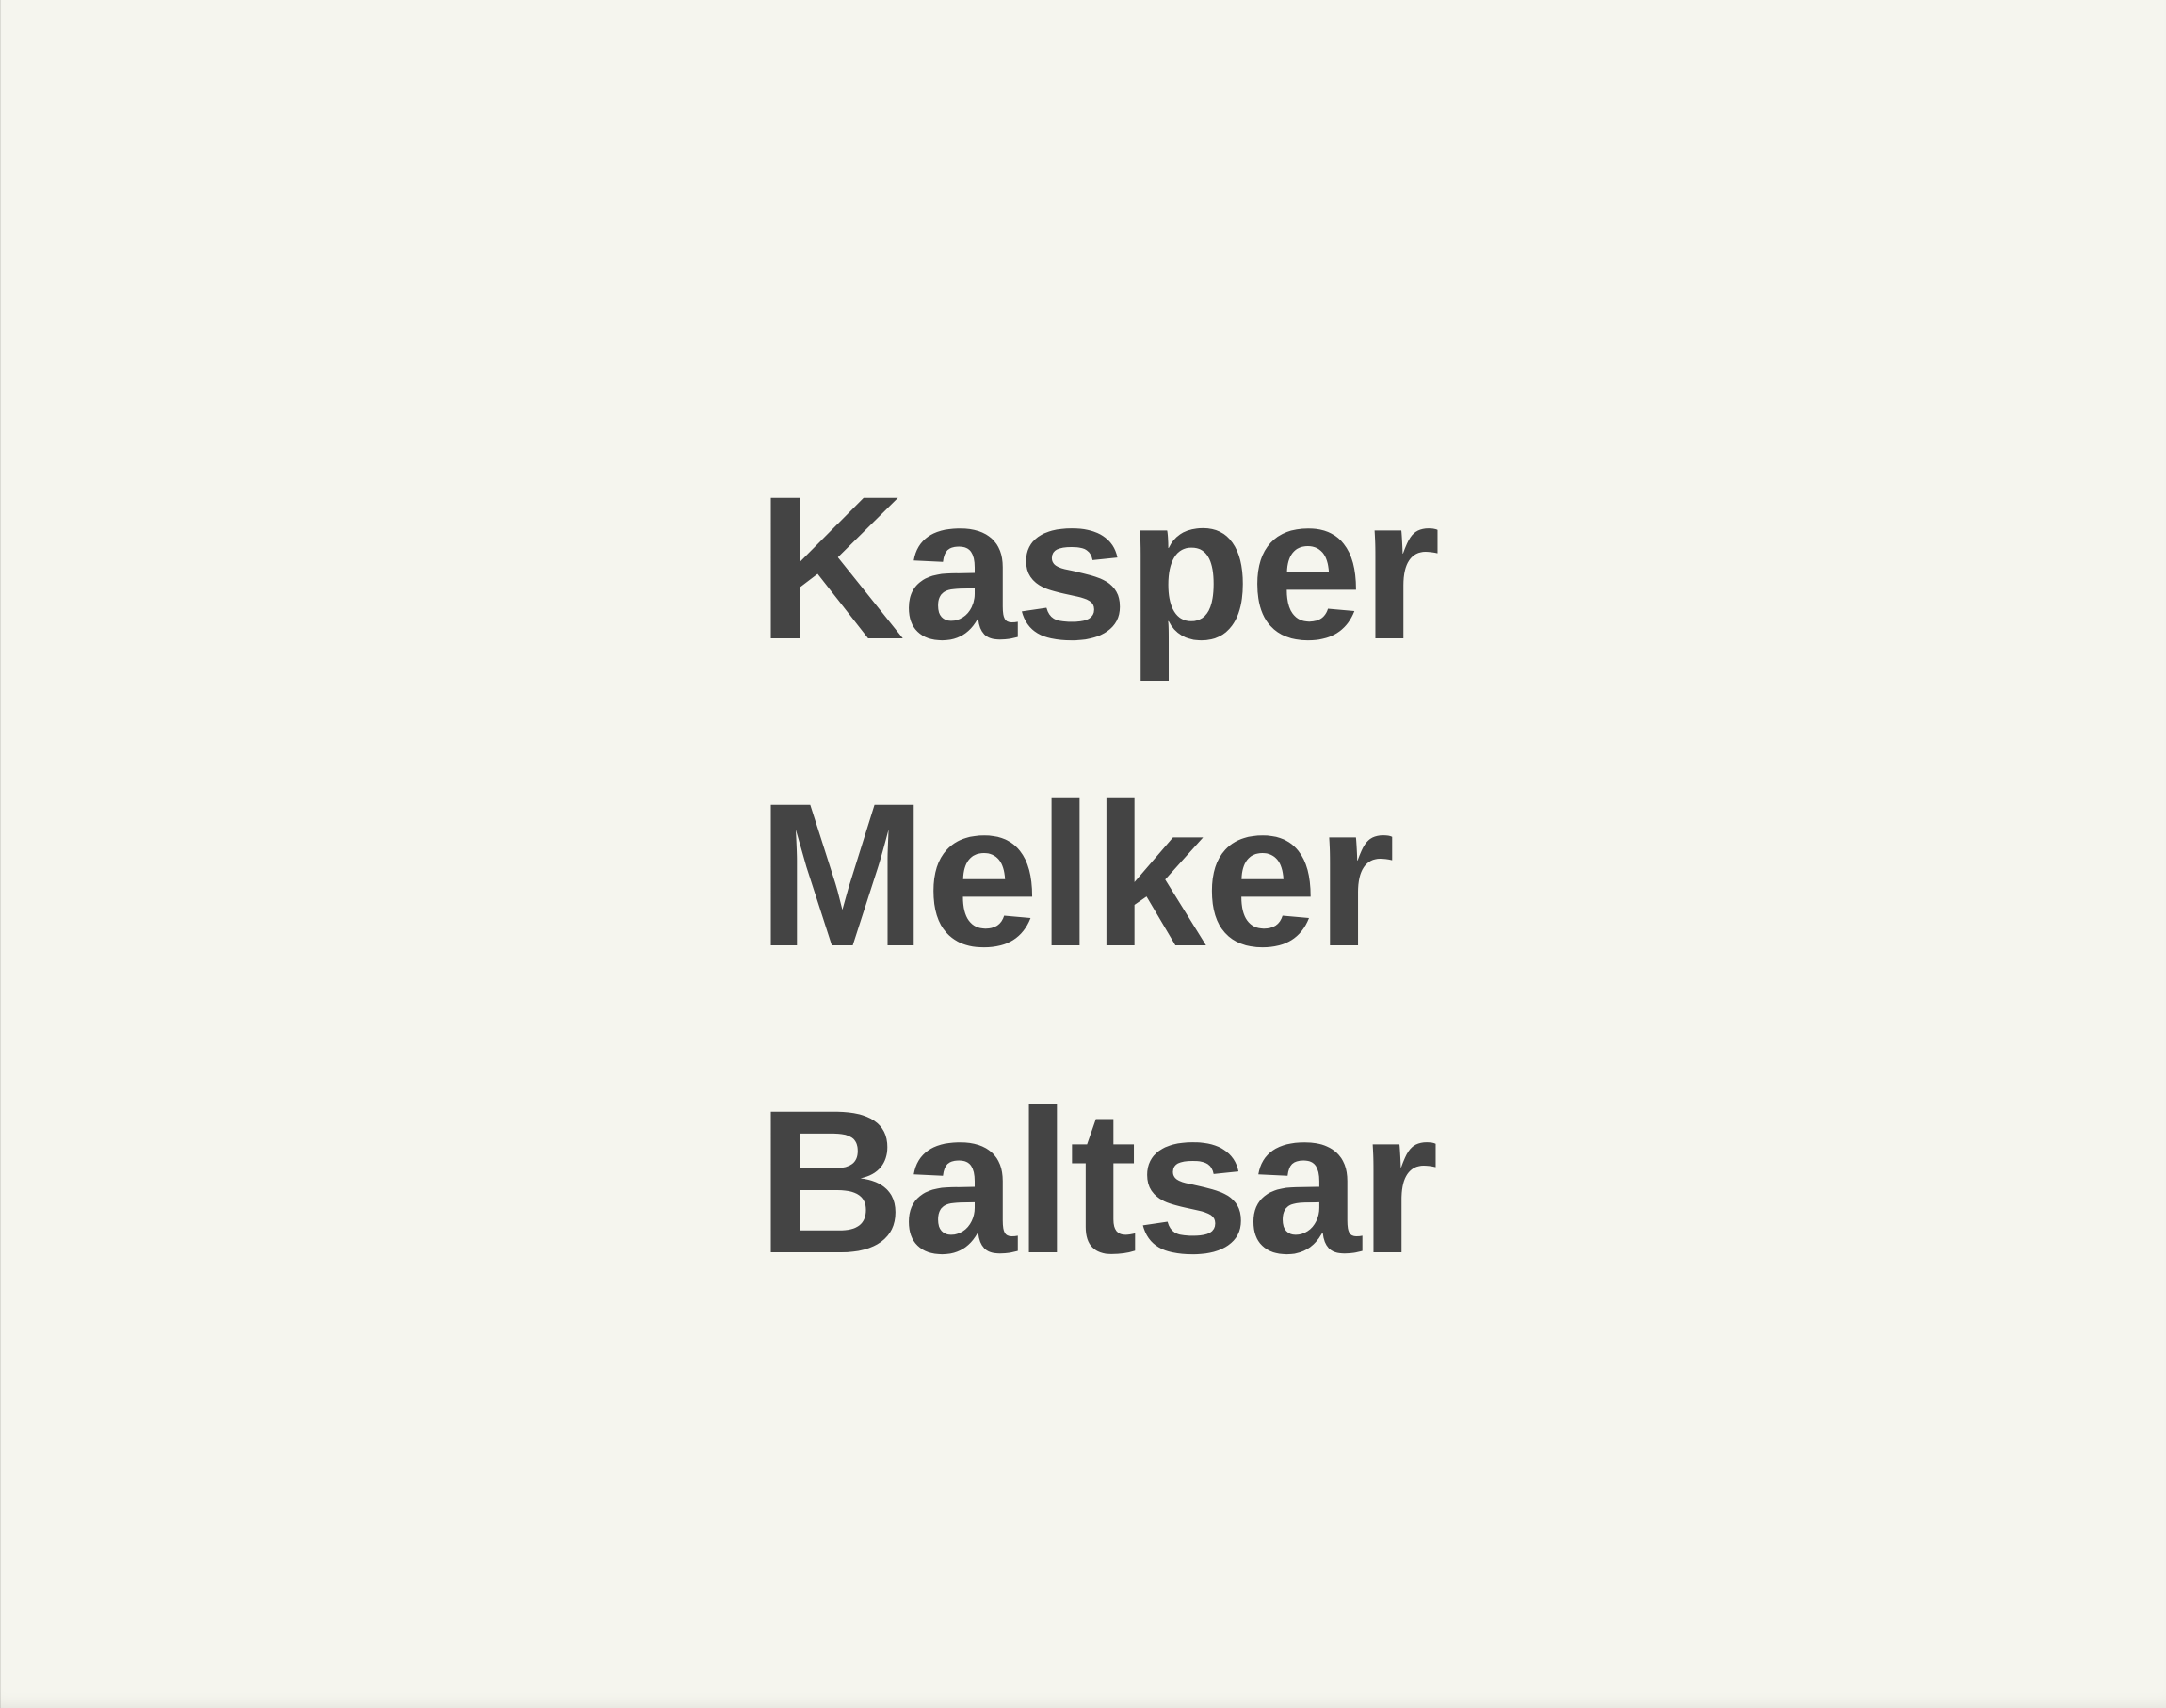 This screenshot has width=2166, height=1708. Describe the element at coordinates (1098, 1182) in the screenshot. I see `name-baltsar: Baltsar` at that location.